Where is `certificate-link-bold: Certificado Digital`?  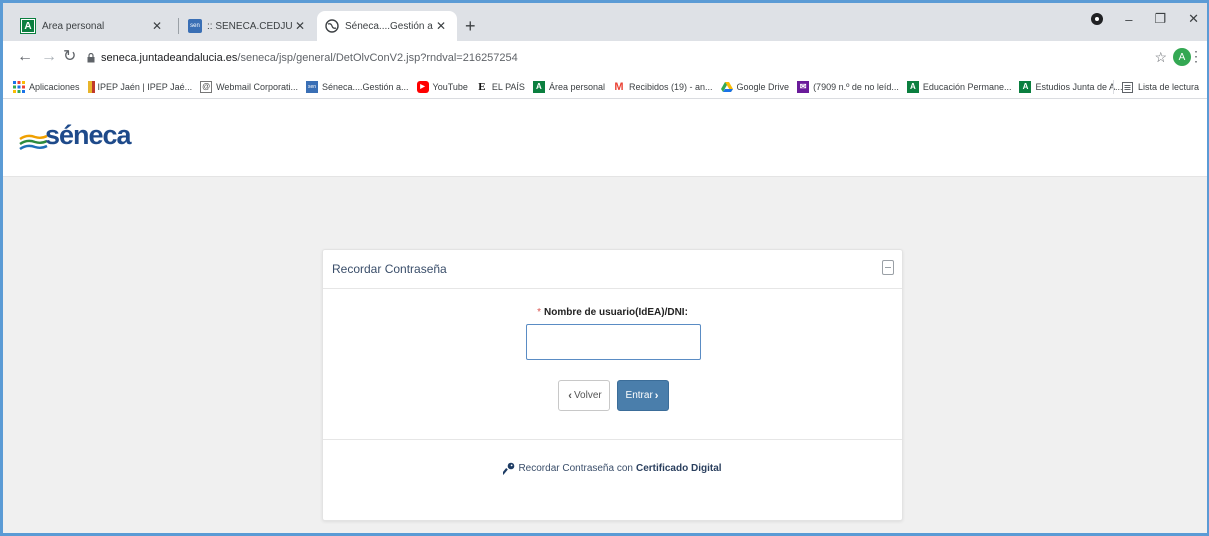
certificate-link-bold: Certificado Digital is located at coordinates (678, 468).